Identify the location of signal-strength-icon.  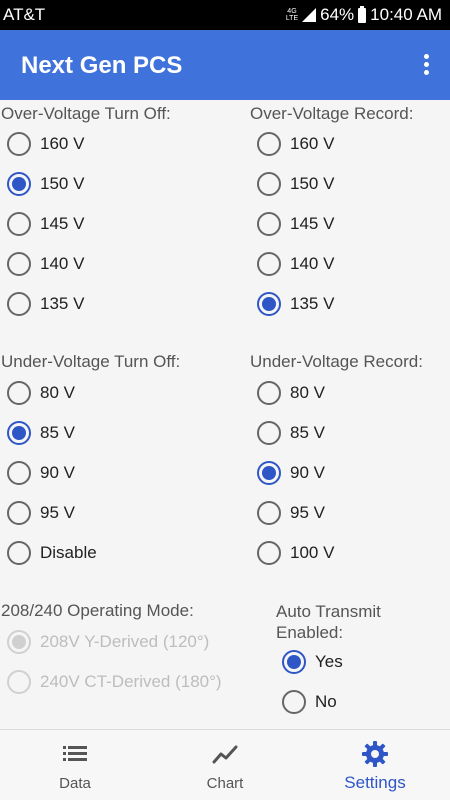
(309, 15).